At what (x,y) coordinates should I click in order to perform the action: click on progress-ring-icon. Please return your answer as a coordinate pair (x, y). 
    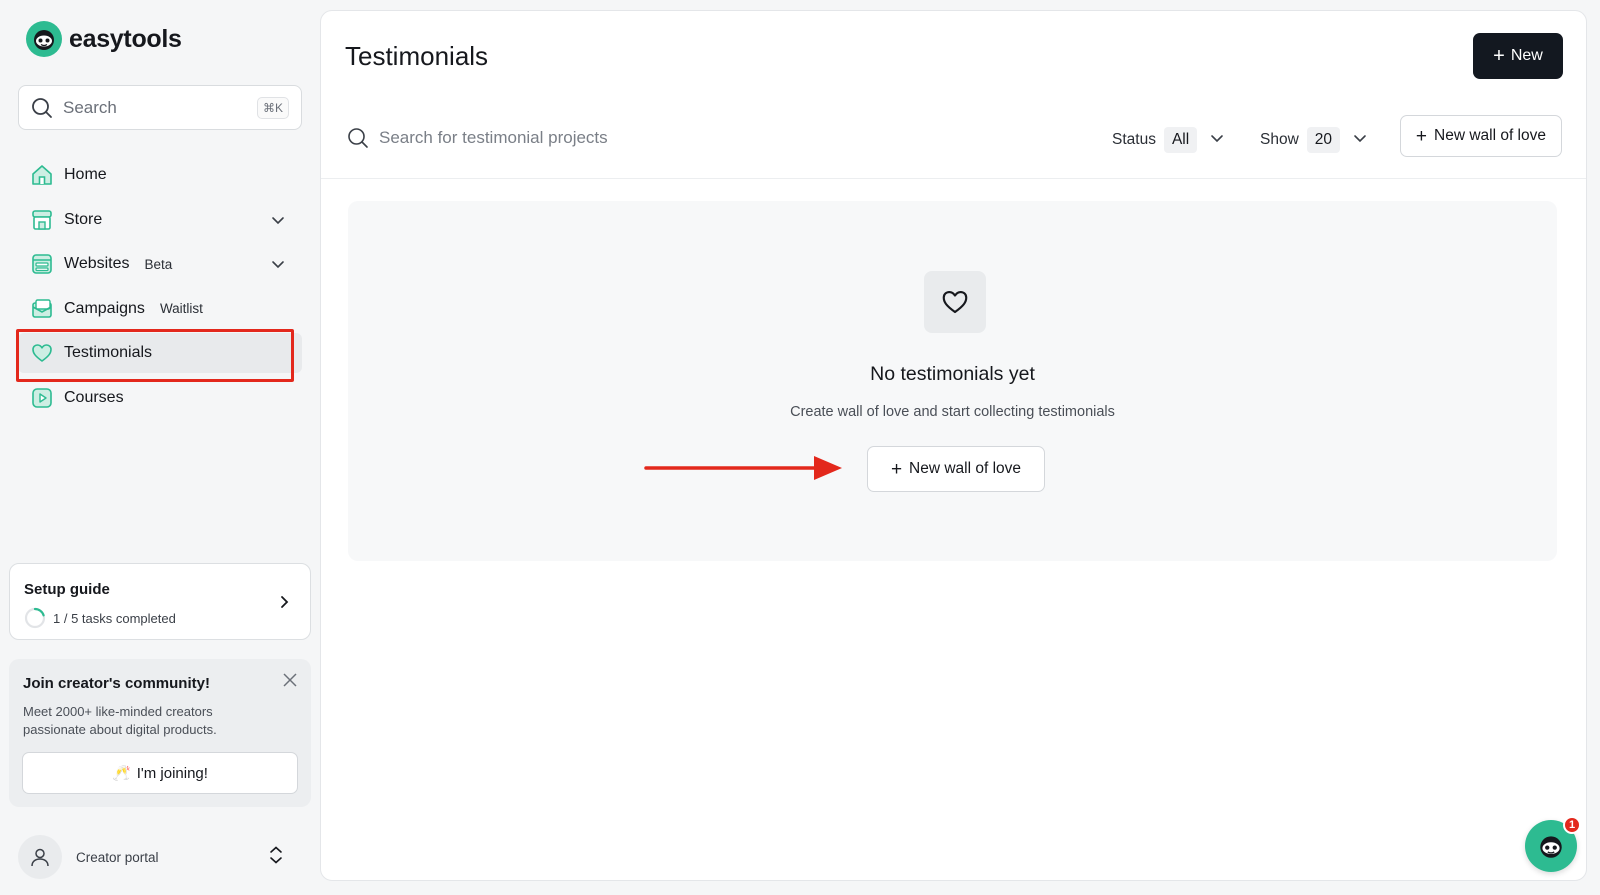
    Looking at the image, I should click on (35, 618).